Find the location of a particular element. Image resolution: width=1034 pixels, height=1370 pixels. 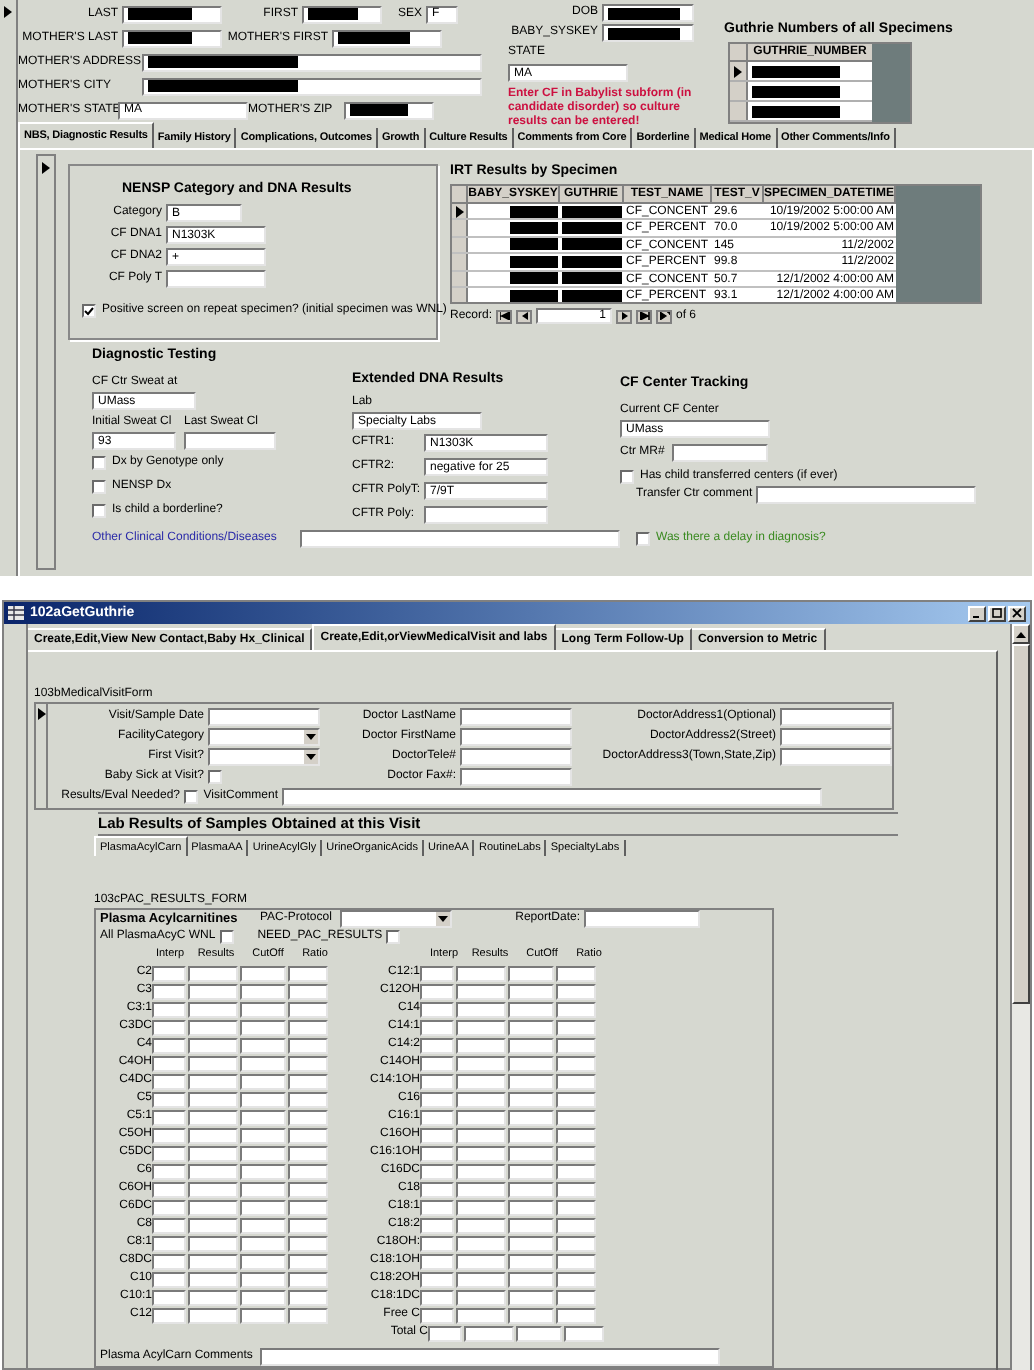

scroll-thumb is located at coordinates (1021, 824).